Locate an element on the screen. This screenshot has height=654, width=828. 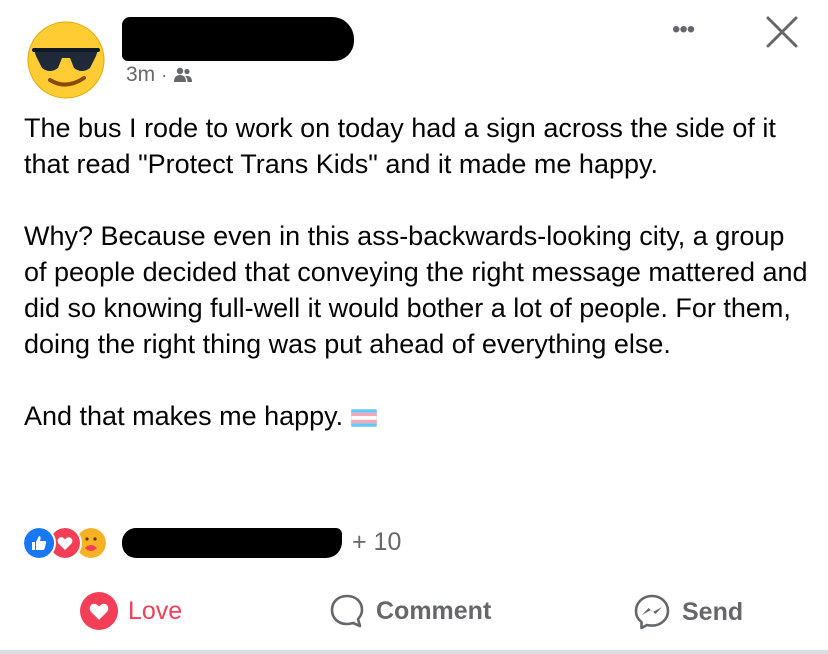
post-paragraph-closing: And that makes me happy. is located at coordinates (419, 416).